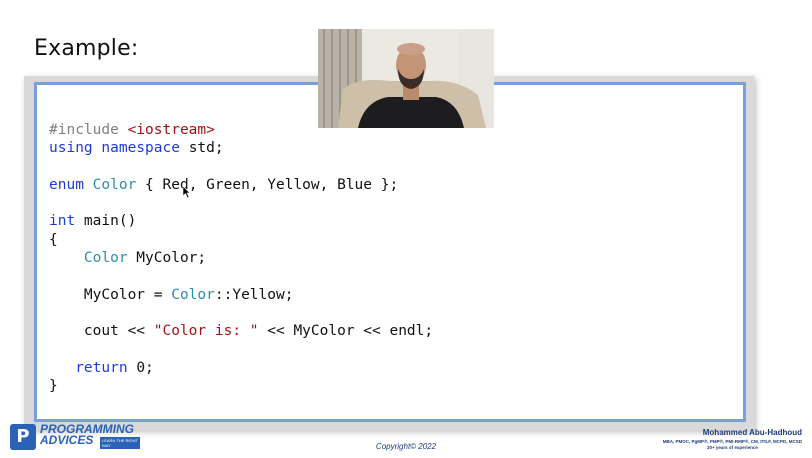  I want to click on code-line-2: using namespace std;, so click(136, 148).